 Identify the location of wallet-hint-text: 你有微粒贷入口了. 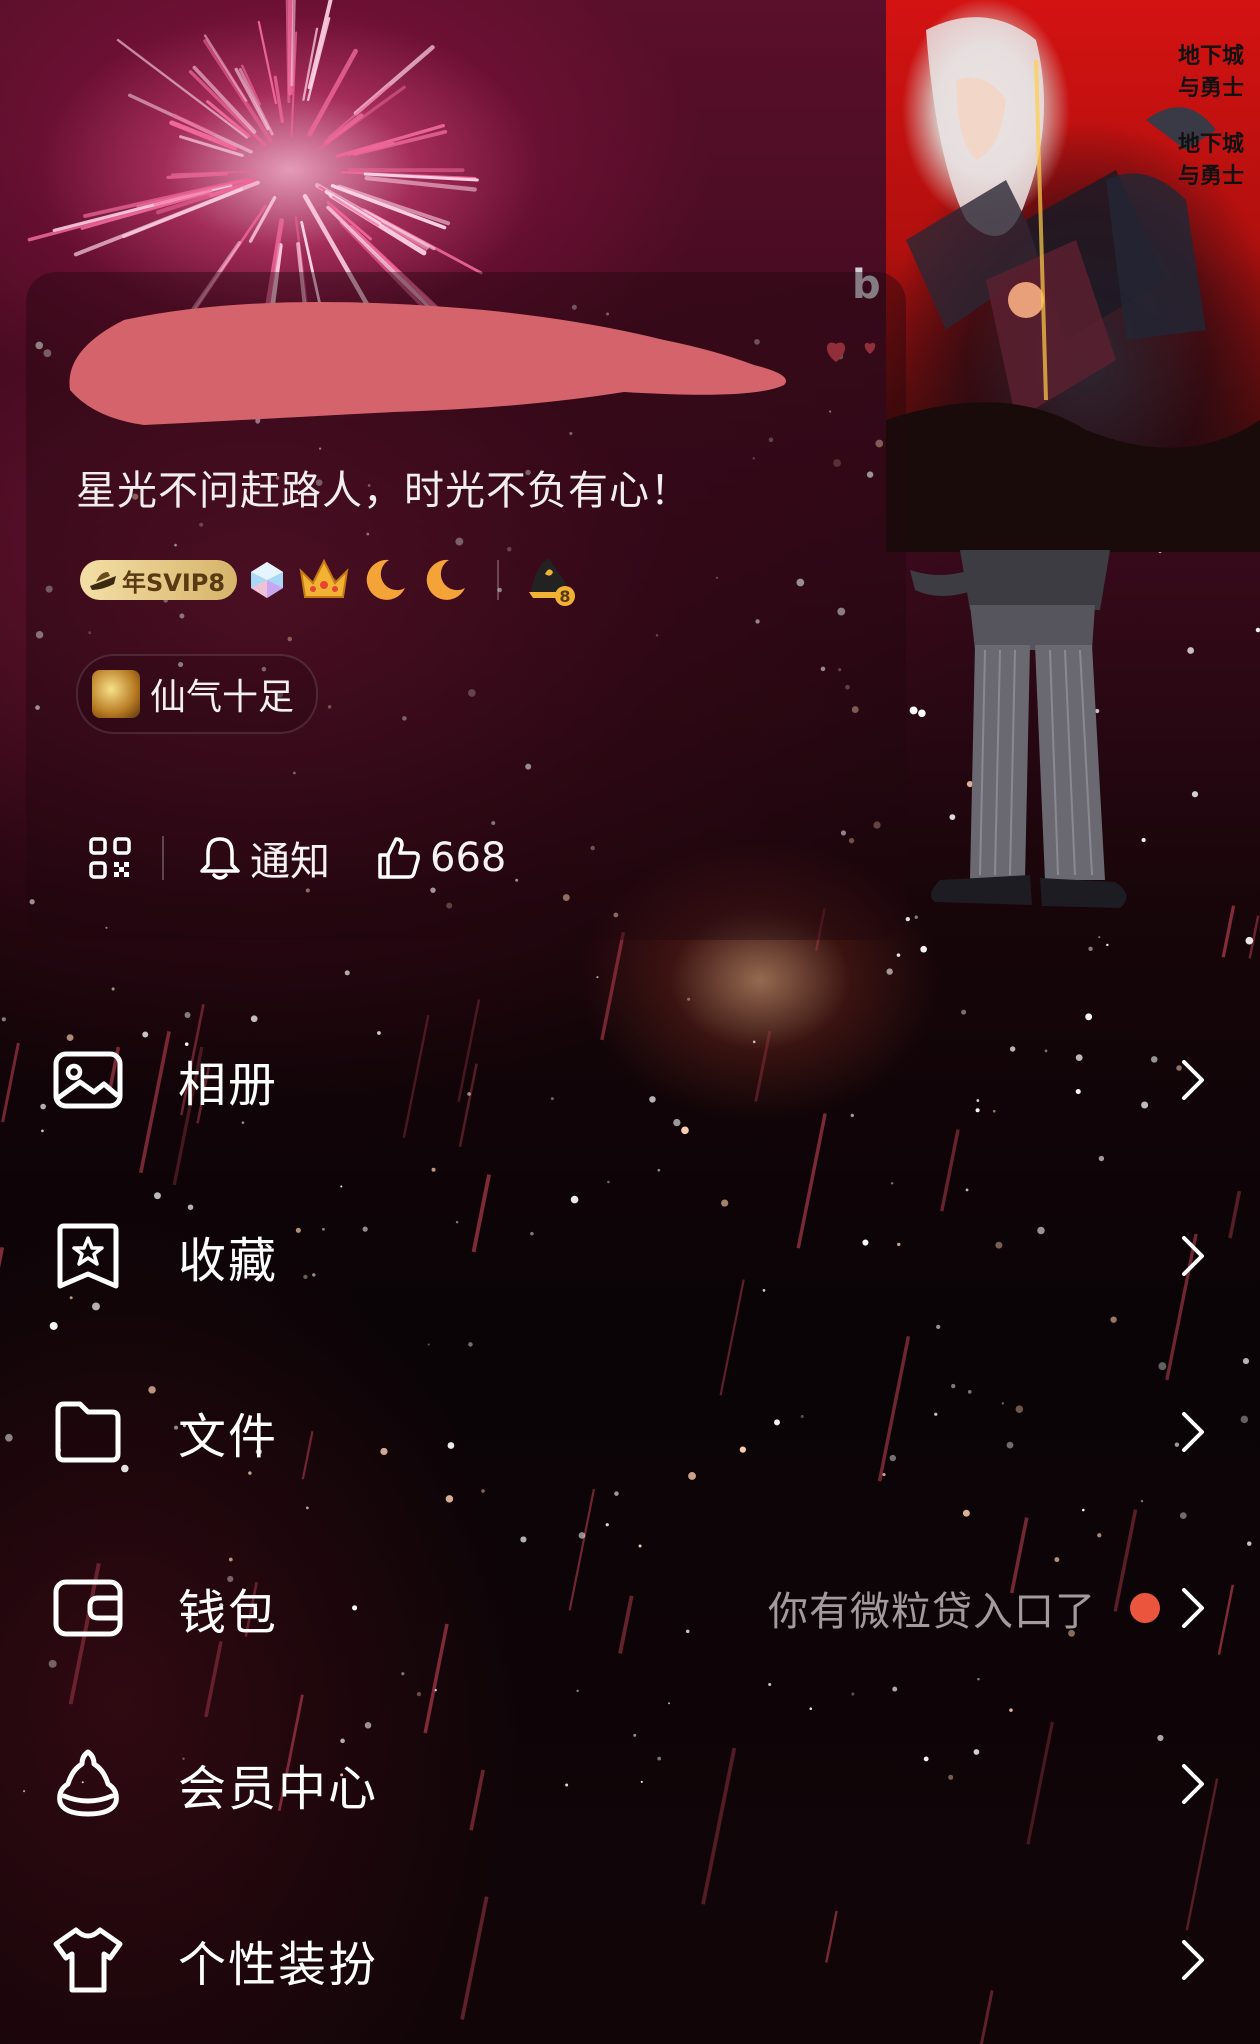
(932, 1612).